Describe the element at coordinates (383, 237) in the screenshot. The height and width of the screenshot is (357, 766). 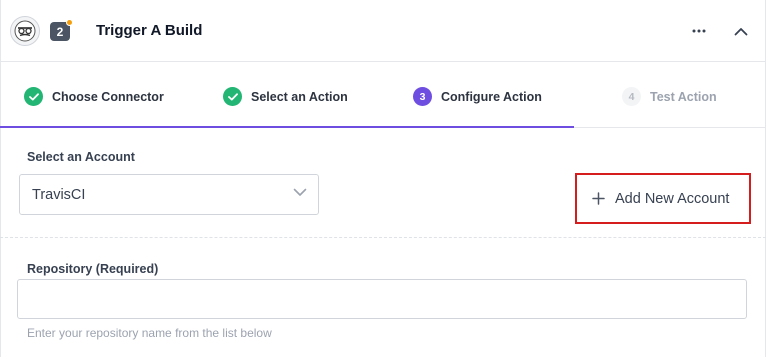
I see `section-divider` at that location.